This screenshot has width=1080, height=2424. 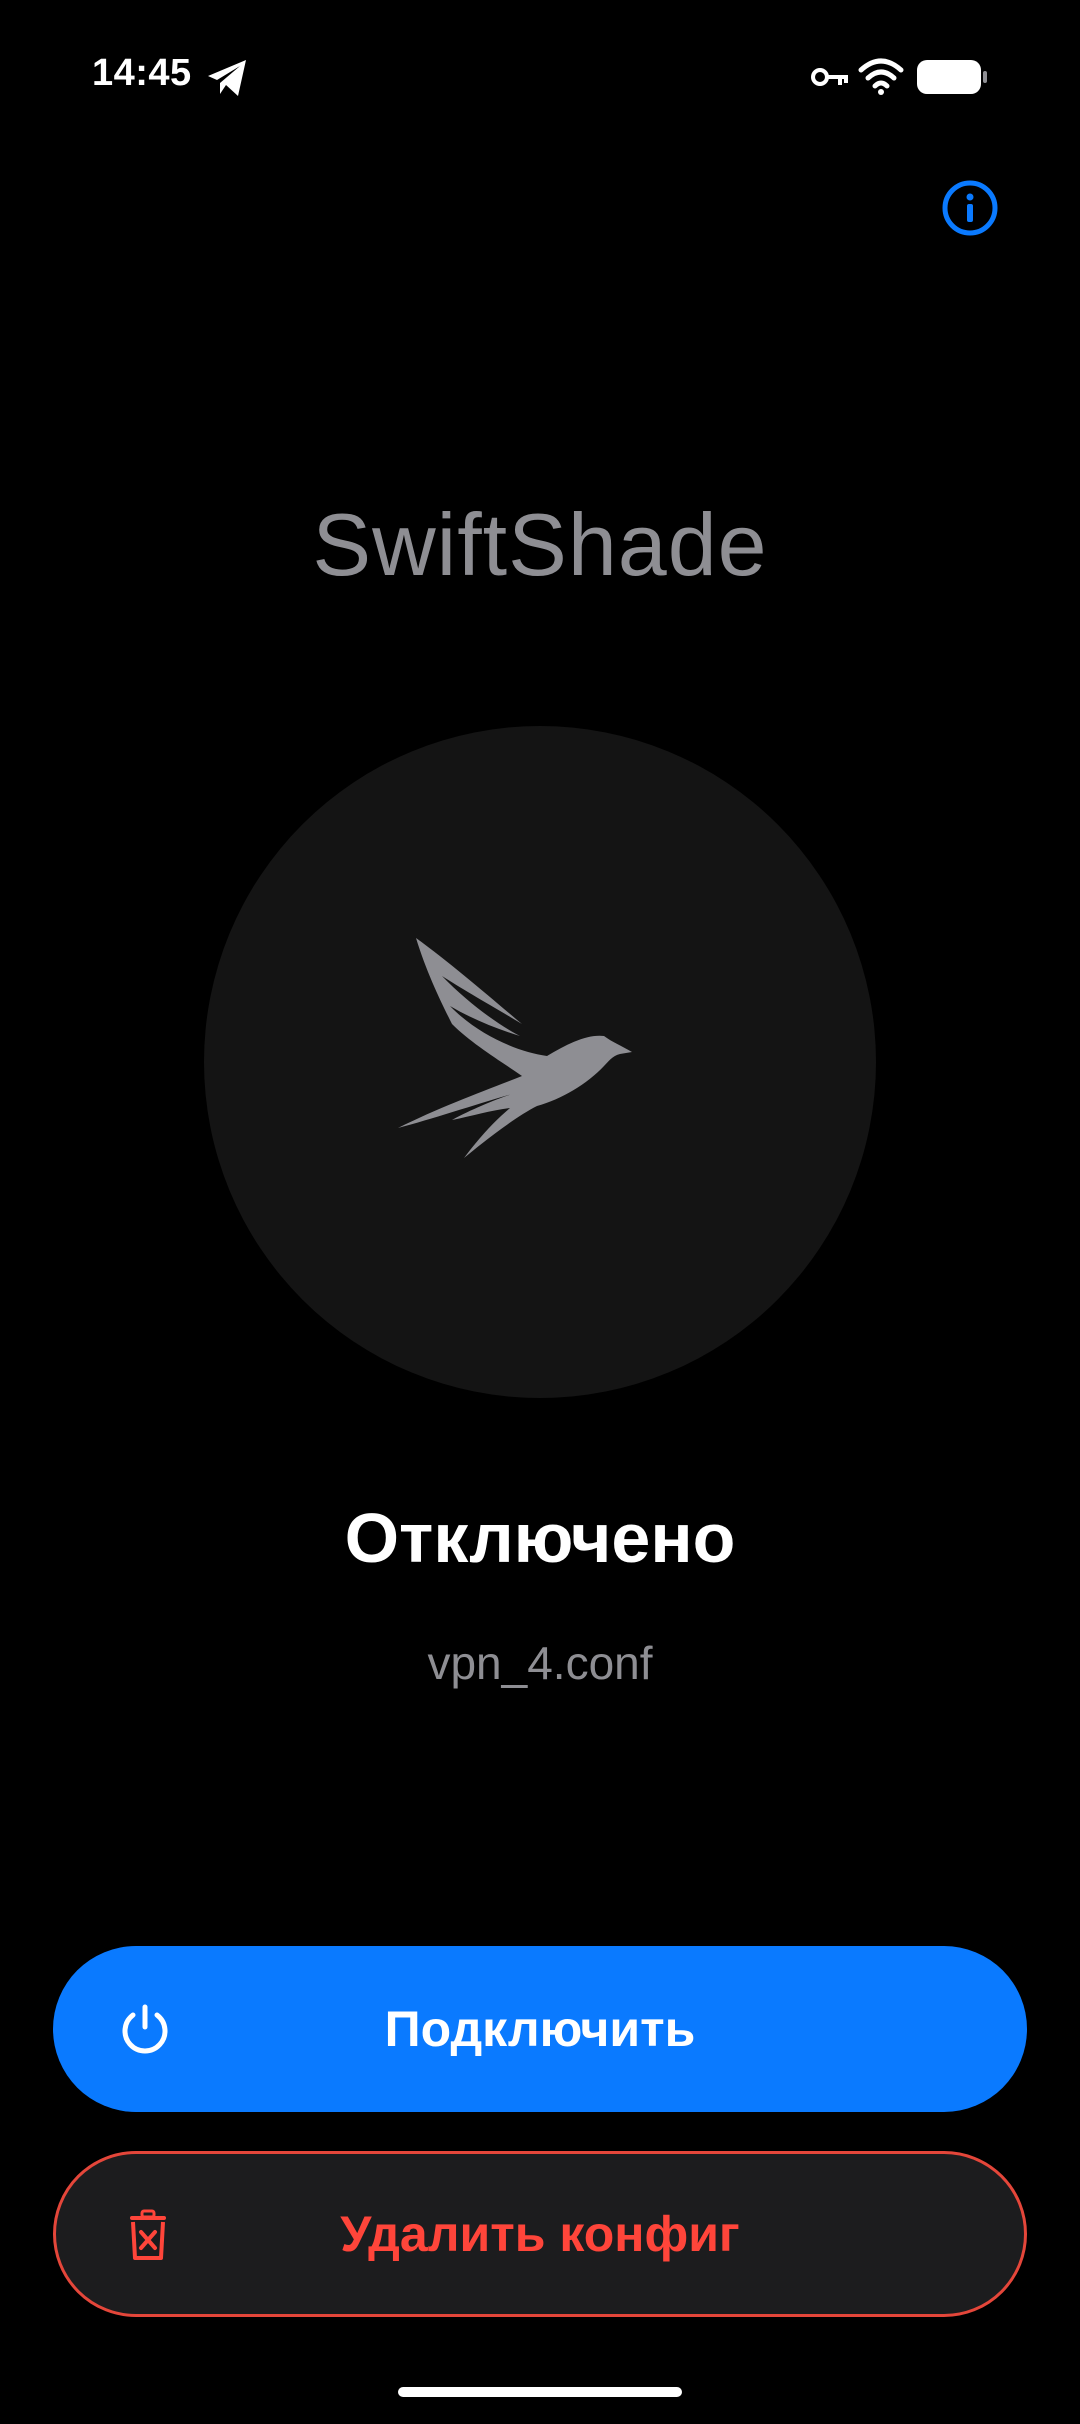 I want to click on app-title: SwiftShade, so click(x=540, y=544).